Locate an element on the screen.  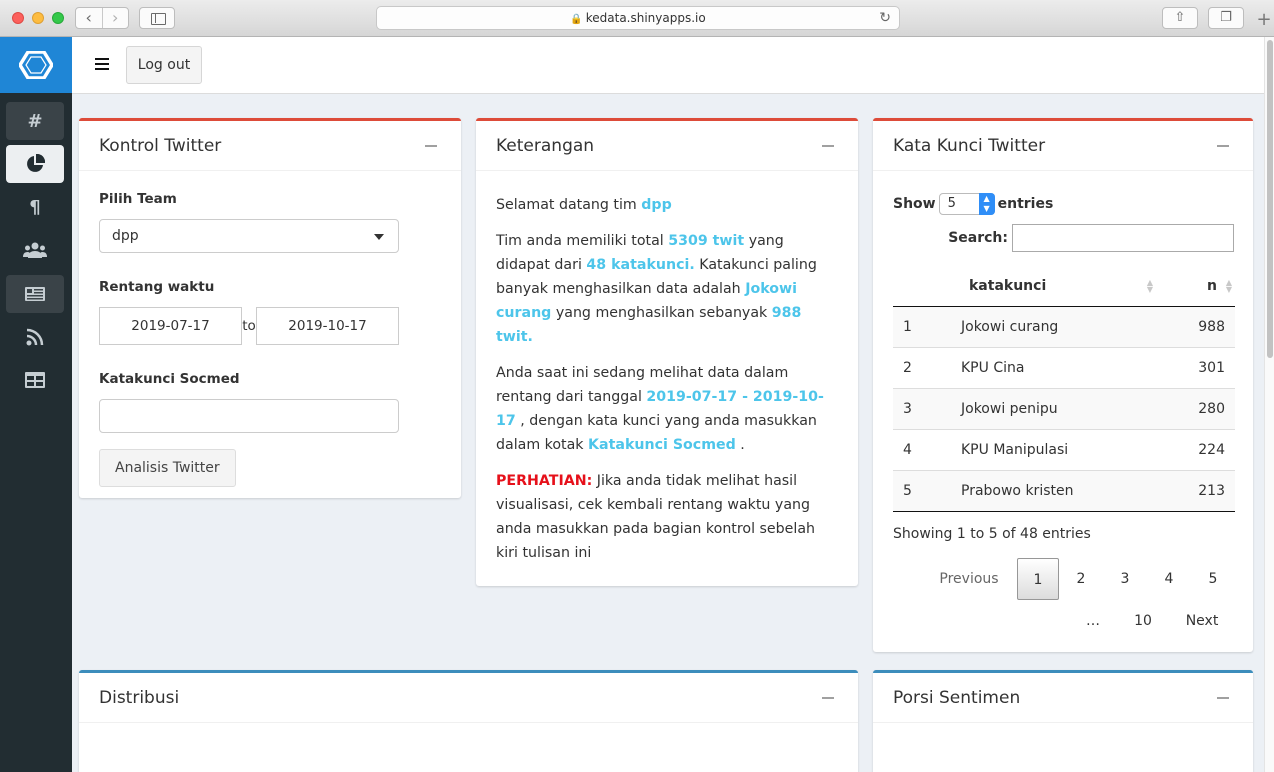
search-label: Search: is located at coordinates (978, 238).